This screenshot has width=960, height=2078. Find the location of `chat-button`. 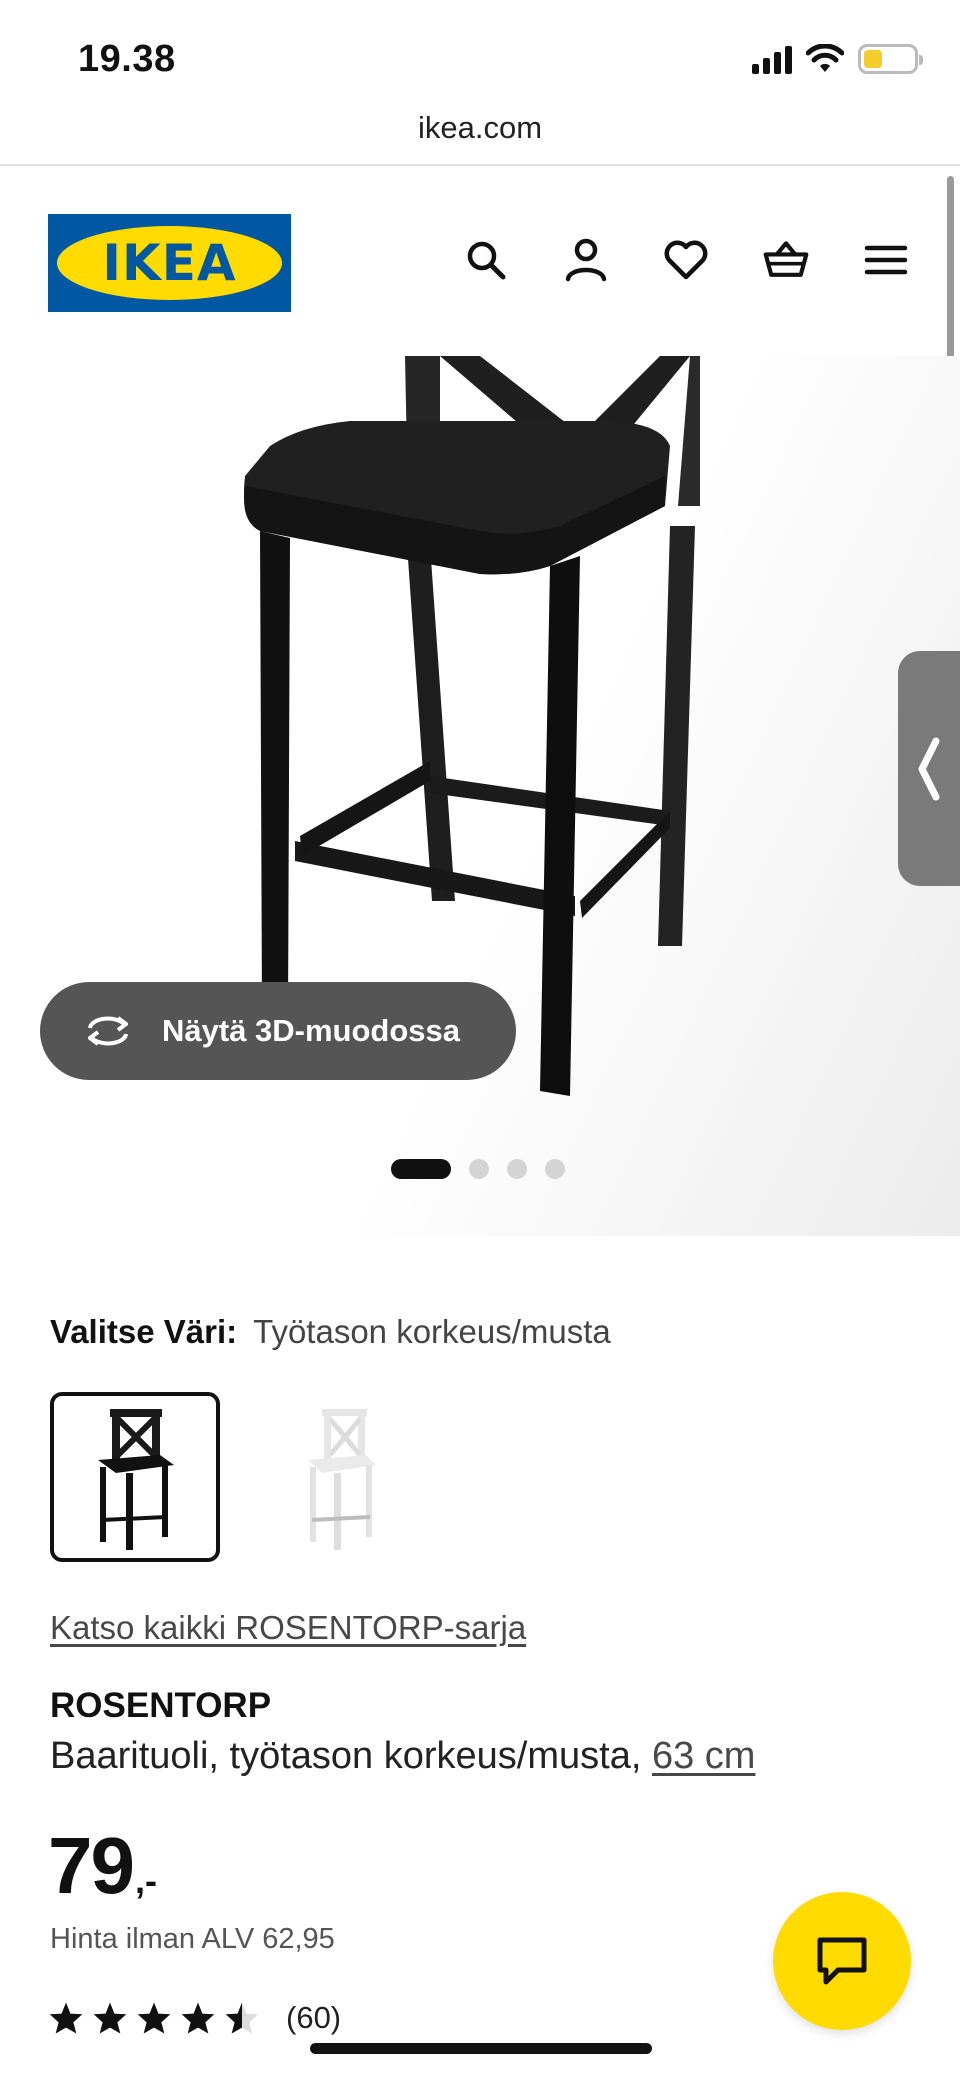

chat-button is located at coordinates (842, 1961).